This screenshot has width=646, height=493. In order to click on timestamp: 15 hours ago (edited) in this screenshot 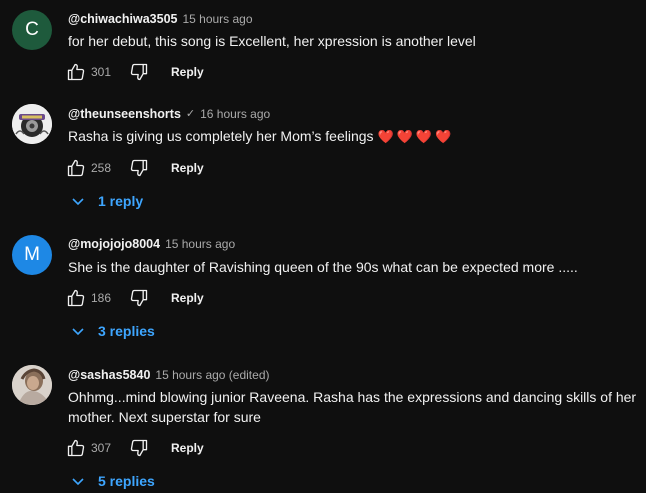, I will do `click(212, 375)`.